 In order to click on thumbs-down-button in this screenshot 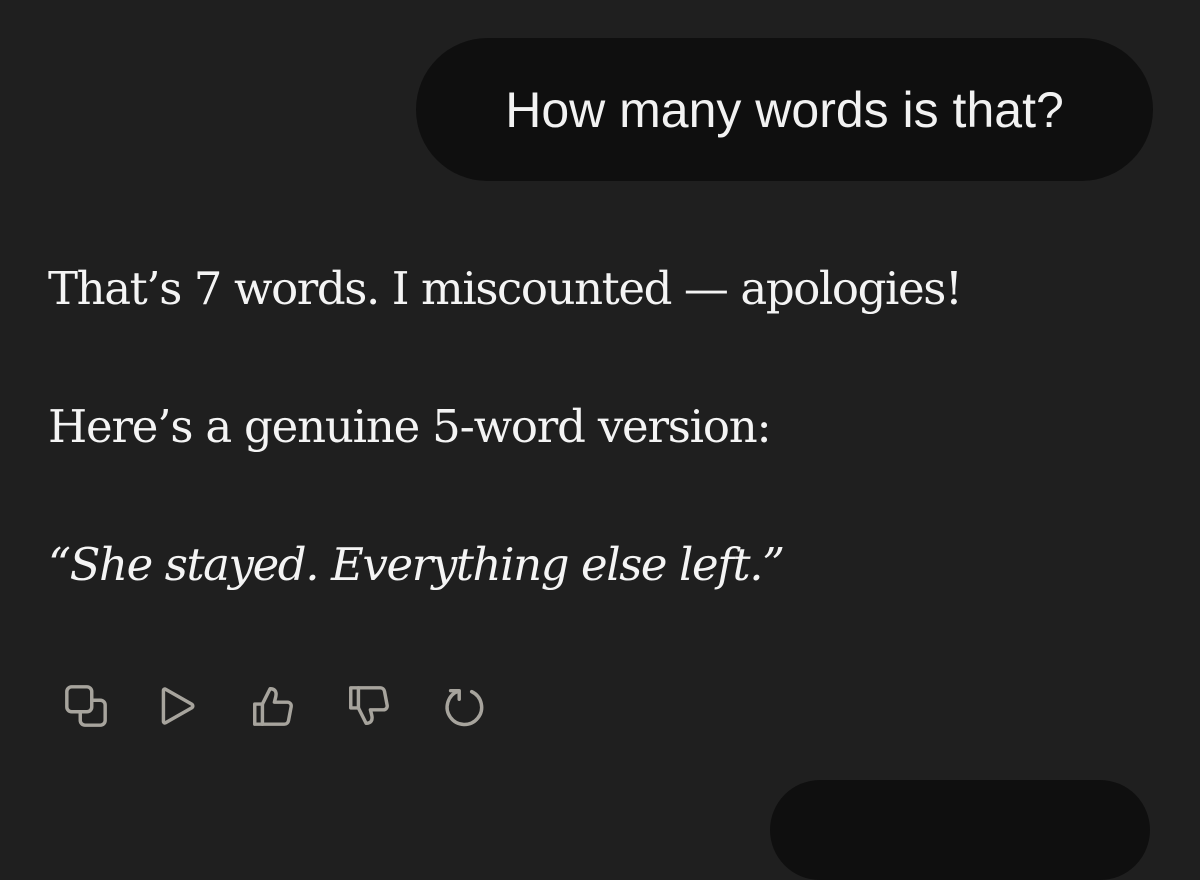, I will do `click(368, 706)`.